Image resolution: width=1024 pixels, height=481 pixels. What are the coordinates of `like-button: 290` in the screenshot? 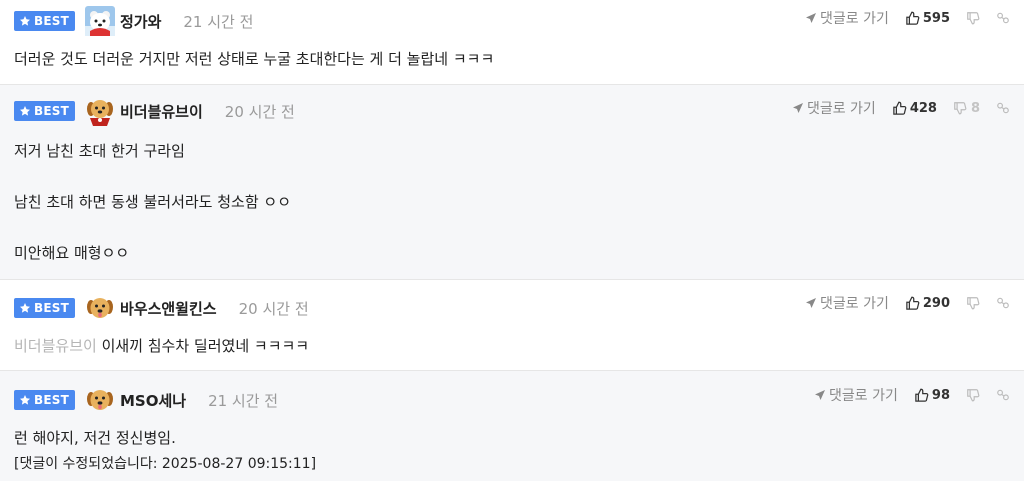 It's located at (927, 303).